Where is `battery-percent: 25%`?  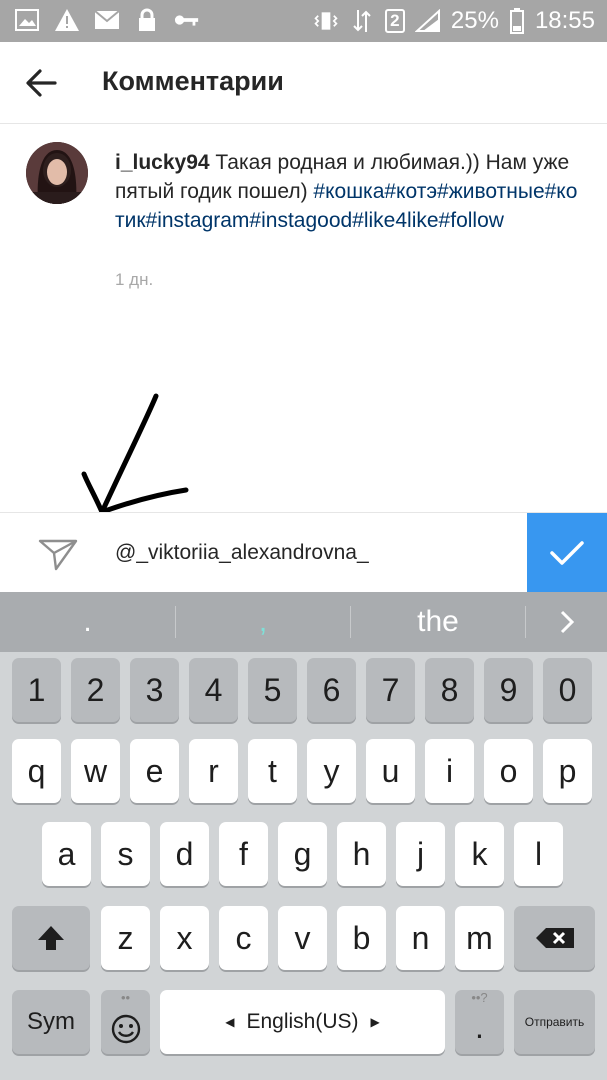 battery-percent: 25% is located at coordinates (474, 20).